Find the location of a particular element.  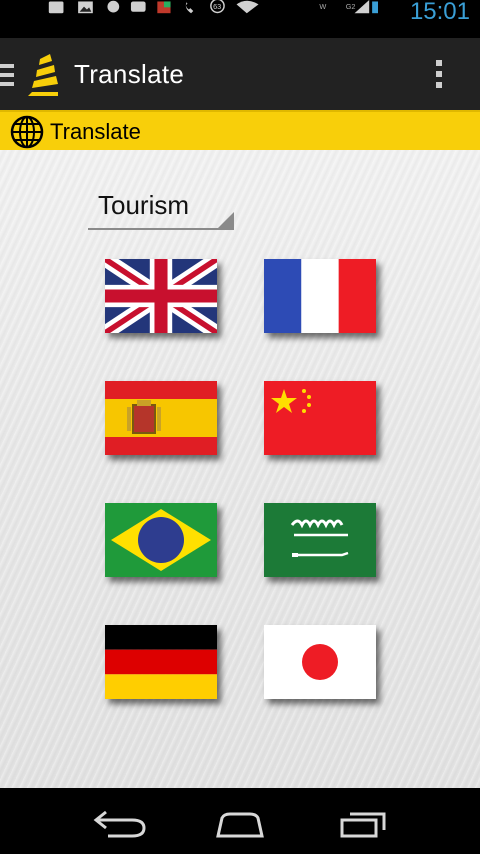

flag-china-button is located at coordinates (320, 418).